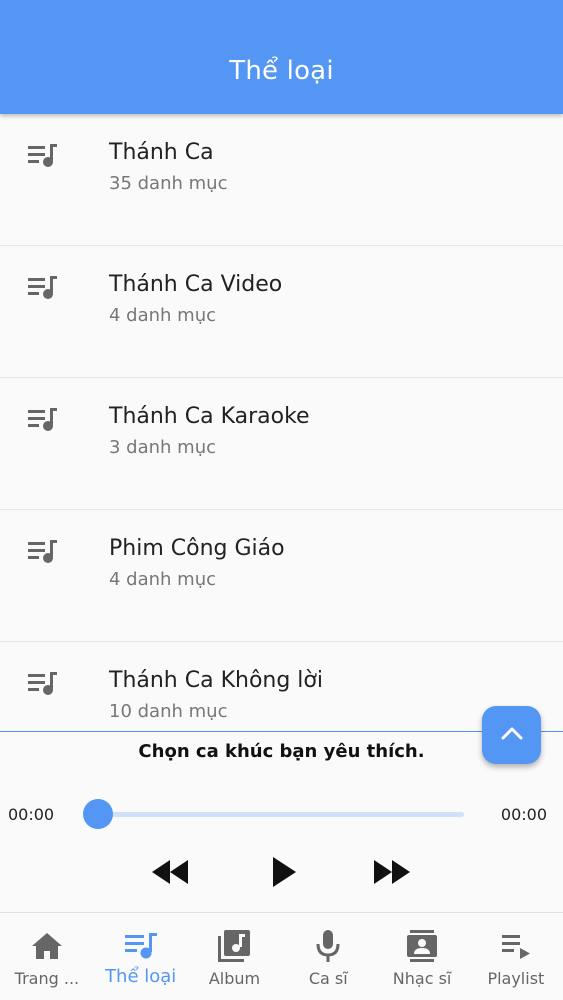  What do you see at coordinates (281, 180) in the screenshot?
I see `list-item: Thánh Ca 35 danh mục` at bounding box center [281, 180].